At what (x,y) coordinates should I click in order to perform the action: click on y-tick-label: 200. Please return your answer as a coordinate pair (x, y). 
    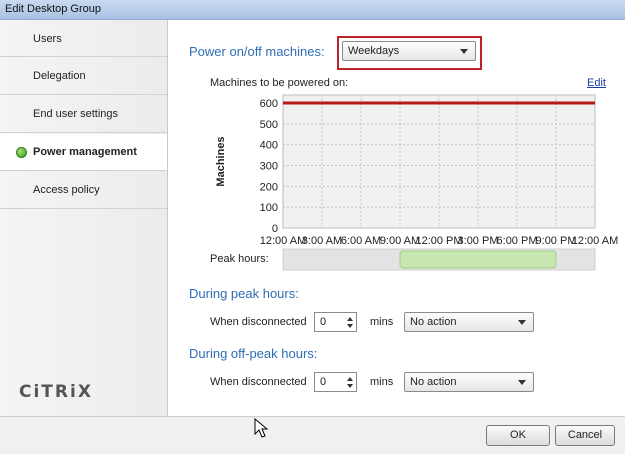
    Looking at the image, I should click on (269, 187).